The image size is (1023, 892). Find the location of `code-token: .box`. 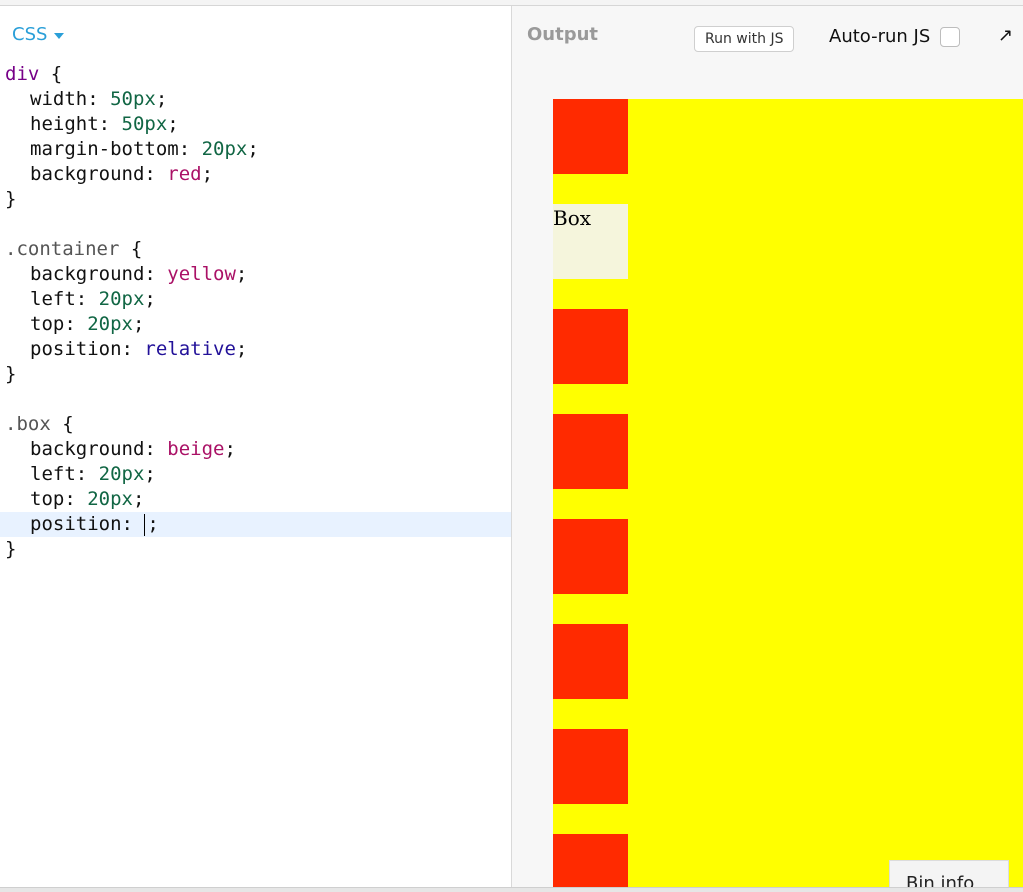

code-token: .box is located at coordinates (28, 424).